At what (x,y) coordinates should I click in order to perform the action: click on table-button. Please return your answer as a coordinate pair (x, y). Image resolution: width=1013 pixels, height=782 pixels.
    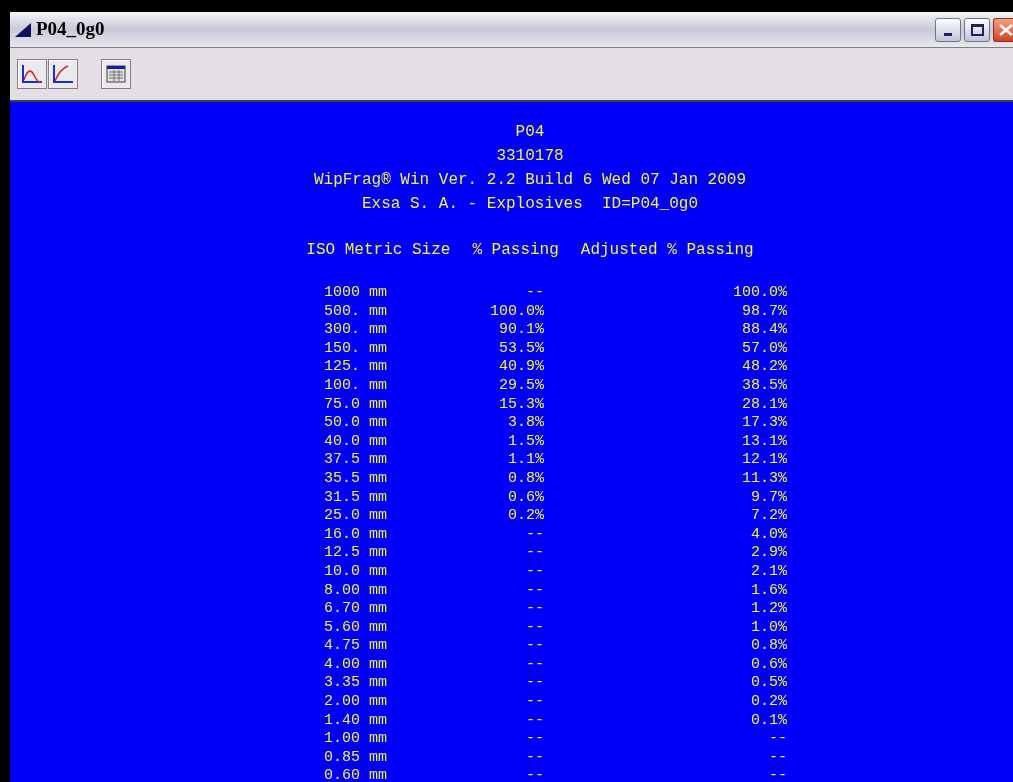
    Looking at the image, I should click on (116, 74).